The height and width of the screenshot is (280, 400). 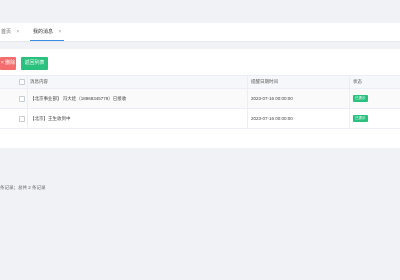 I want to click on message-content: 【北京】王生收到中, so click(x=50, y=118).